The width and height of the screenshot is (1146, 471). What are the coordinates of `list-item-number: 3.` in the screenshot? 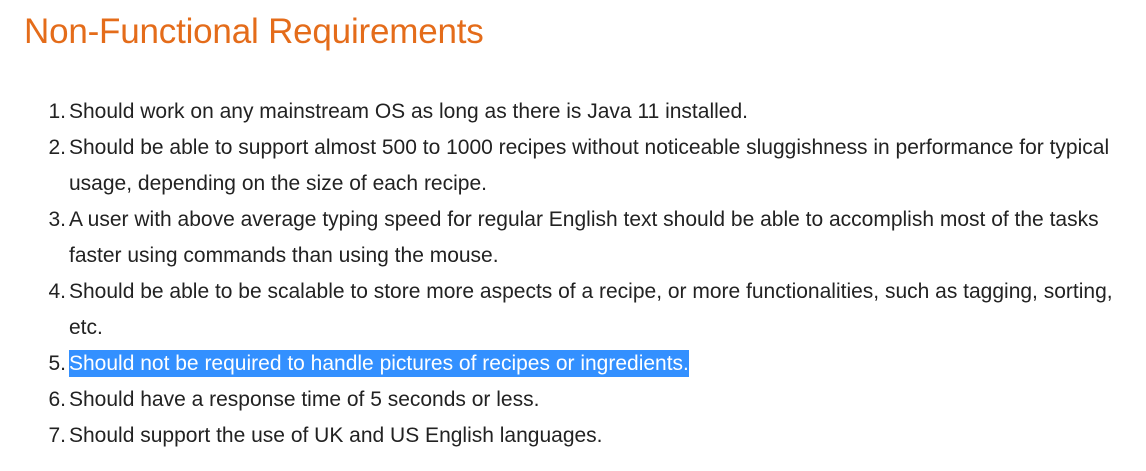 It's located at (57, 219).